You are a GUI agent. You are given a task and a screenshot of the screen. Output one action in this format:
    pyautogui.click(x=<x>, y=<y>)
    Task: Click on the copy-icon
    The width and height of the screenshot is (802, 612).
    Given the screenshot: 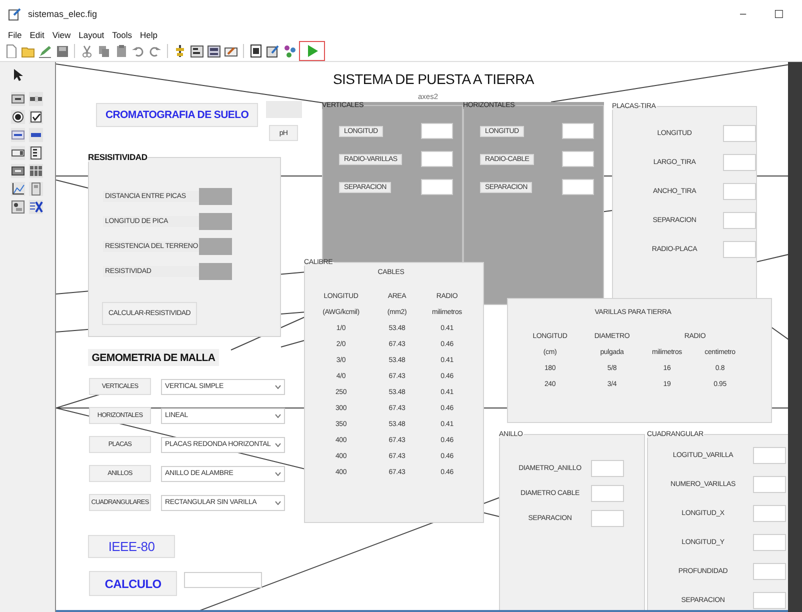 What is the action you would take?
    pyautogui.click(x=104, y=51)
    